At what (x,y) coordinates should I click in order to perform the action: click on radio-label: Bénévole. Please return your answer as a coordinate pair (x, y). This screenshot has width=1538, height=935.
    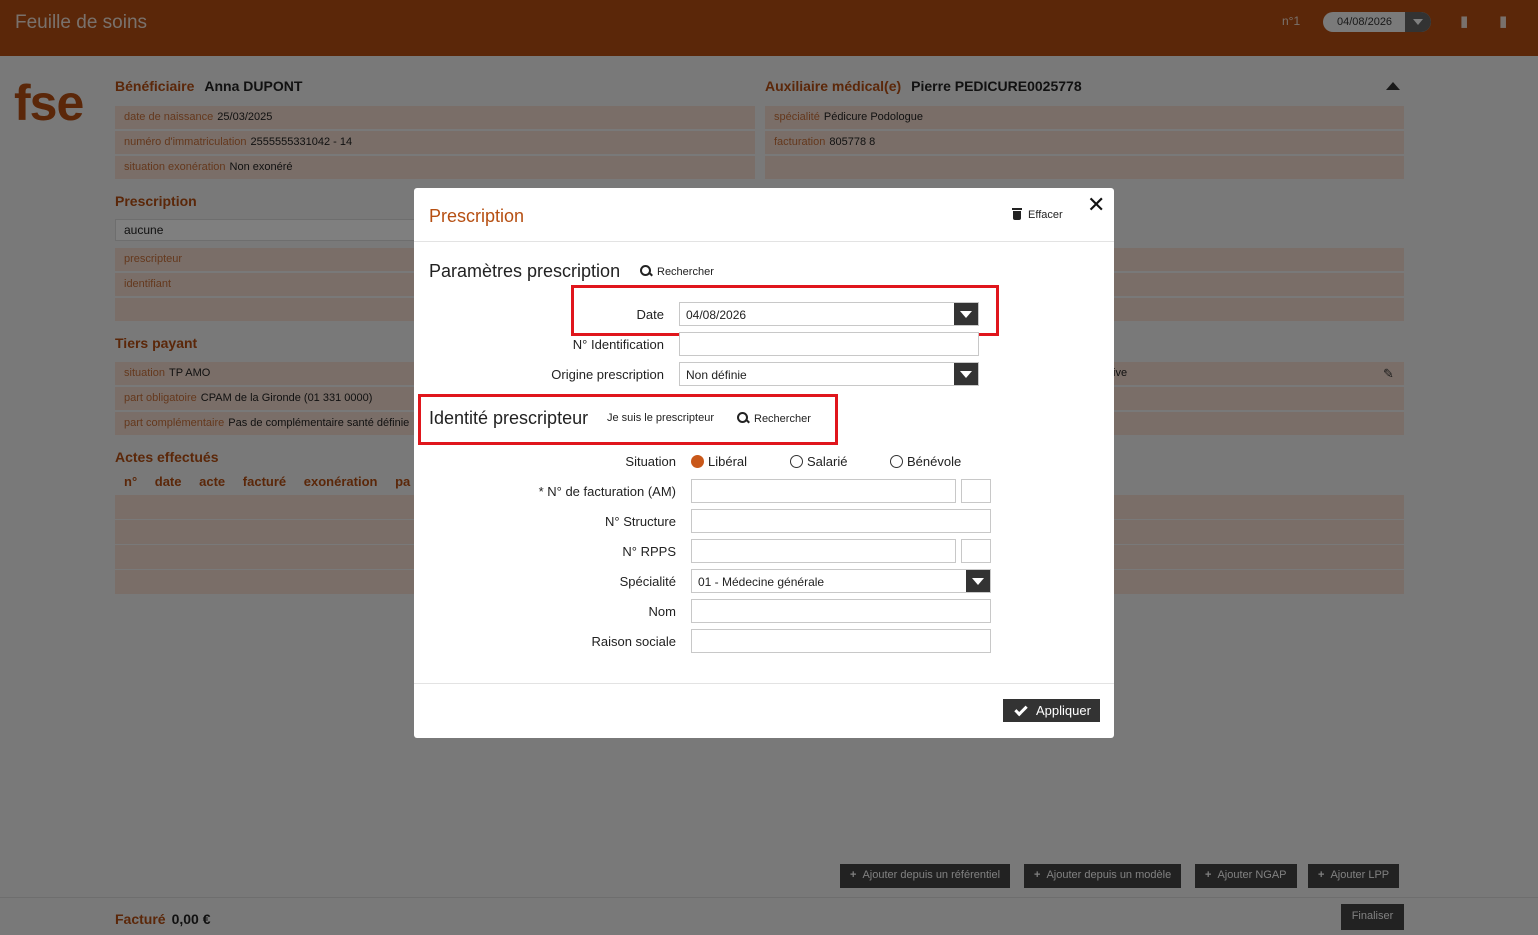
    Looking at the image, I should click on (934, 461).